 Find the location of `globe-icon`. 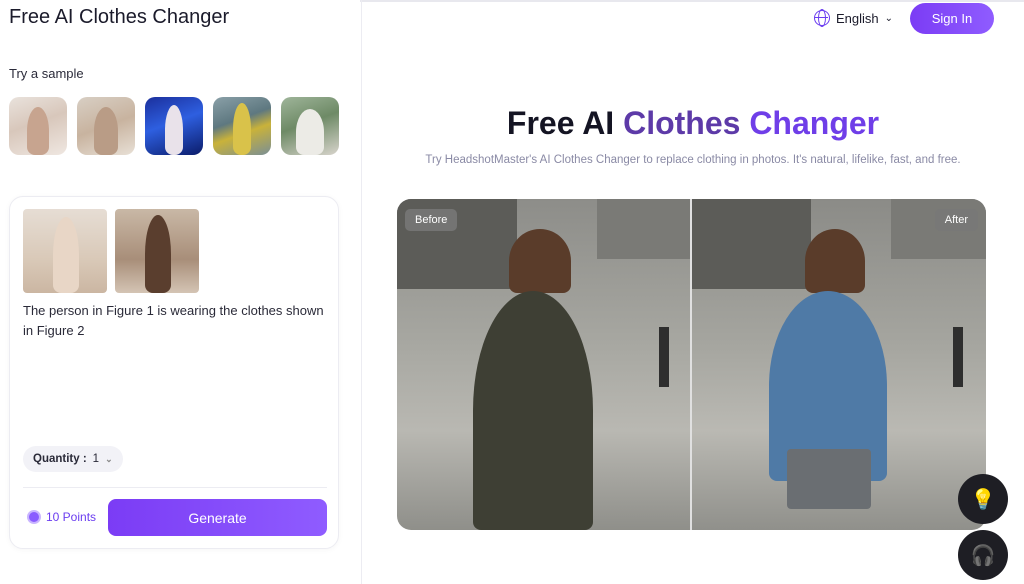

globe-icon is located at coordinates (822, 18).